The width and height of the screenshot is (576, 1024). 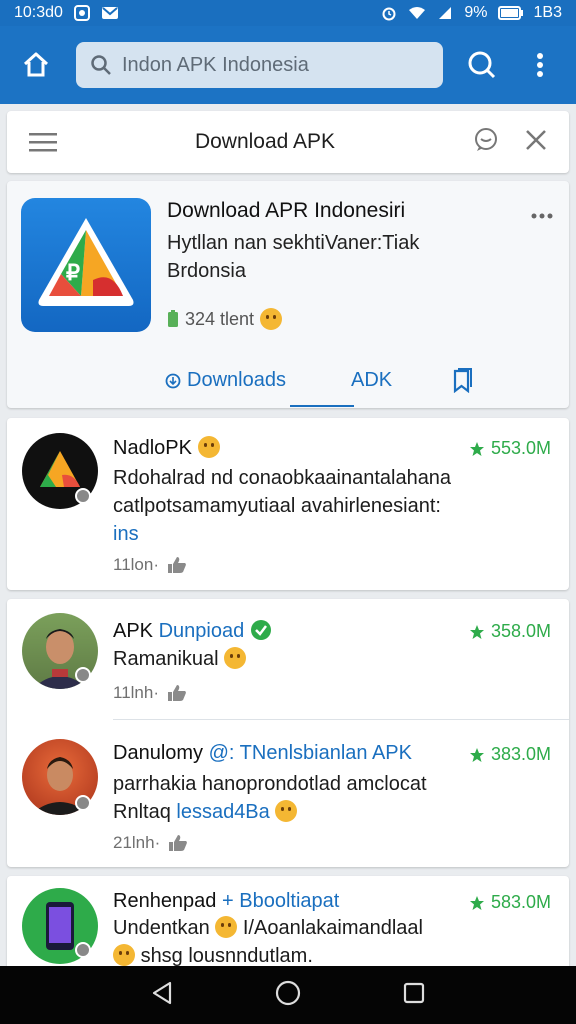 I want to click on post-body-text: shsg lousnndutlam., so click(x=226, y=956).